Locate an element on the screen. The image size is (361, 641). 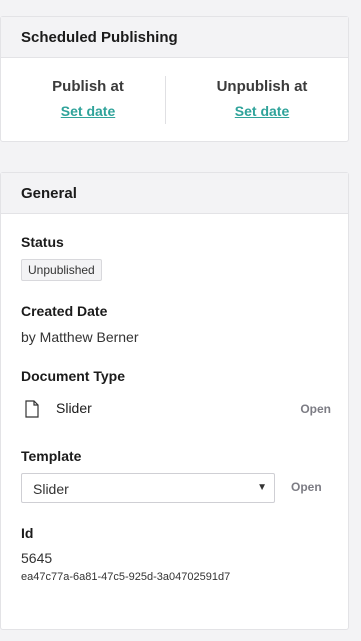
id-value: 5645 is located at coordinates (37, 558).